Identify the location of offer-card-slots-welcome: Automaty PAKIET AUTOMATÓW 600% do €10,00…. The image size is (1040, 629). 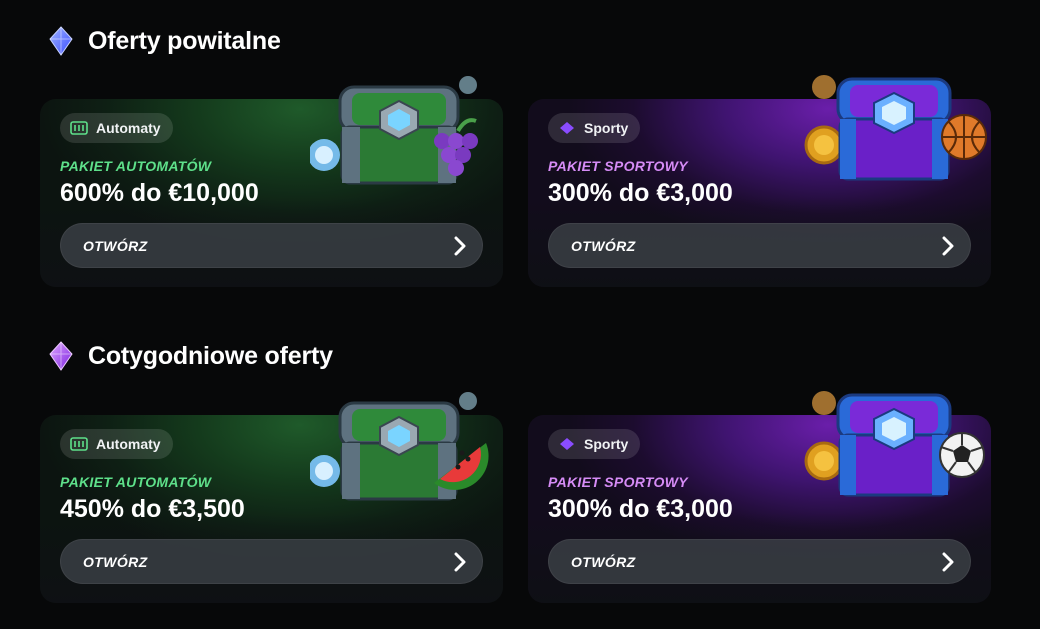
(271, 181).